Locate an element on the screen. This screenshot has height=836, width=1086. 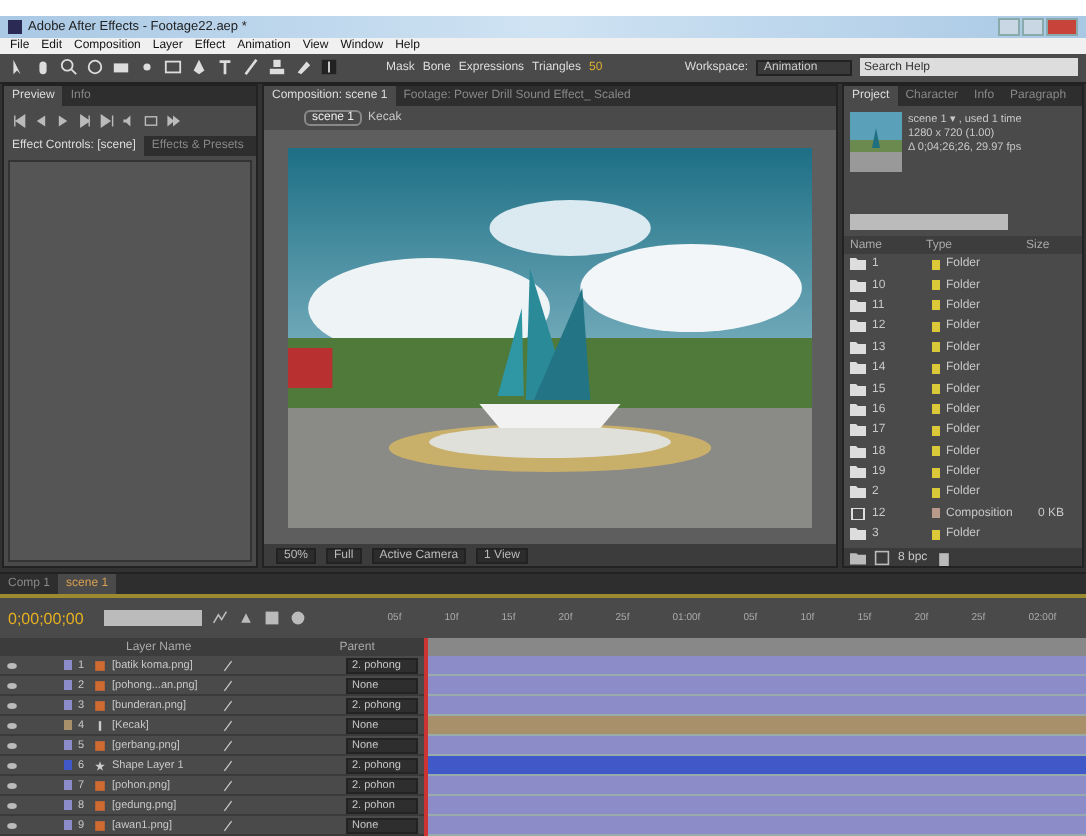
zoom-icon is located at coordinates (69, 67).